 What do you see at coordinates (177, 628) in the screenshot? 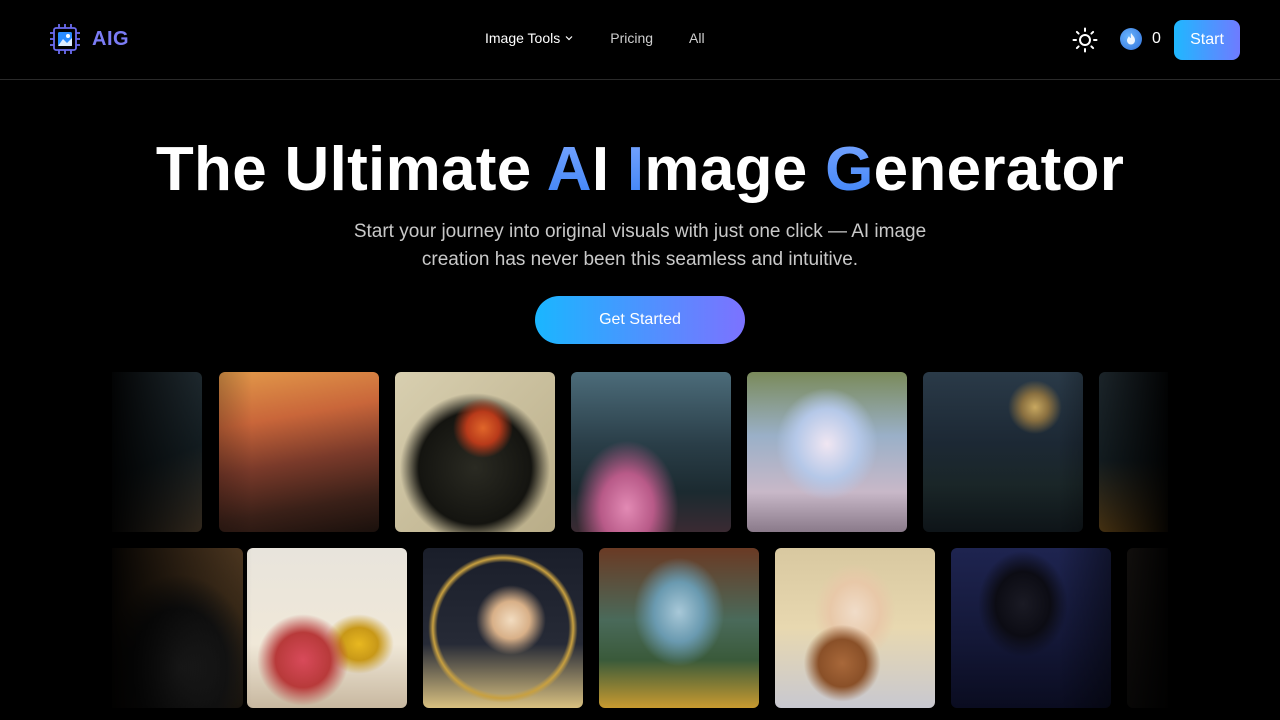
I see `car-image` at bounding box center [177, 628].